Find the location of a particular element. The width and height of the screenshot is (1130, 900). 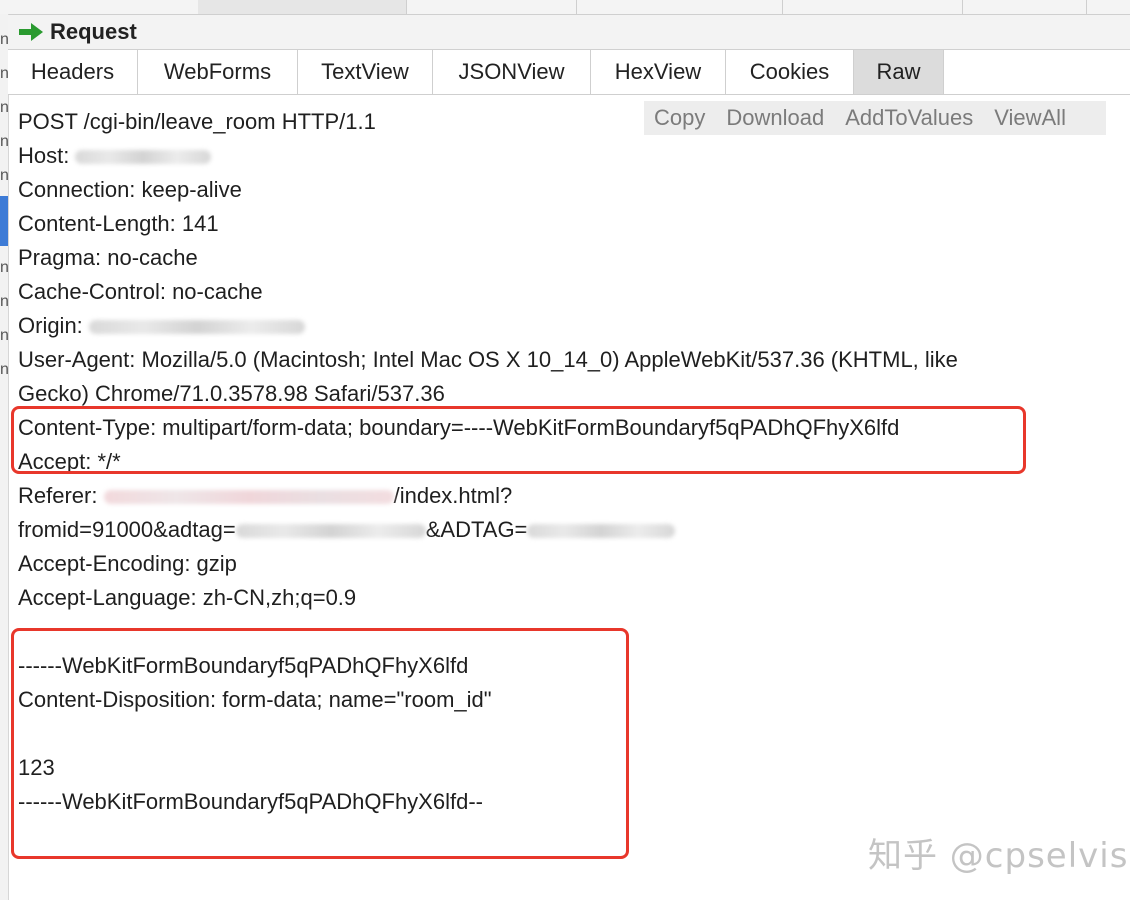

cache-control-header: Cache-Control: no-cache is located at coordinates (140, 291).